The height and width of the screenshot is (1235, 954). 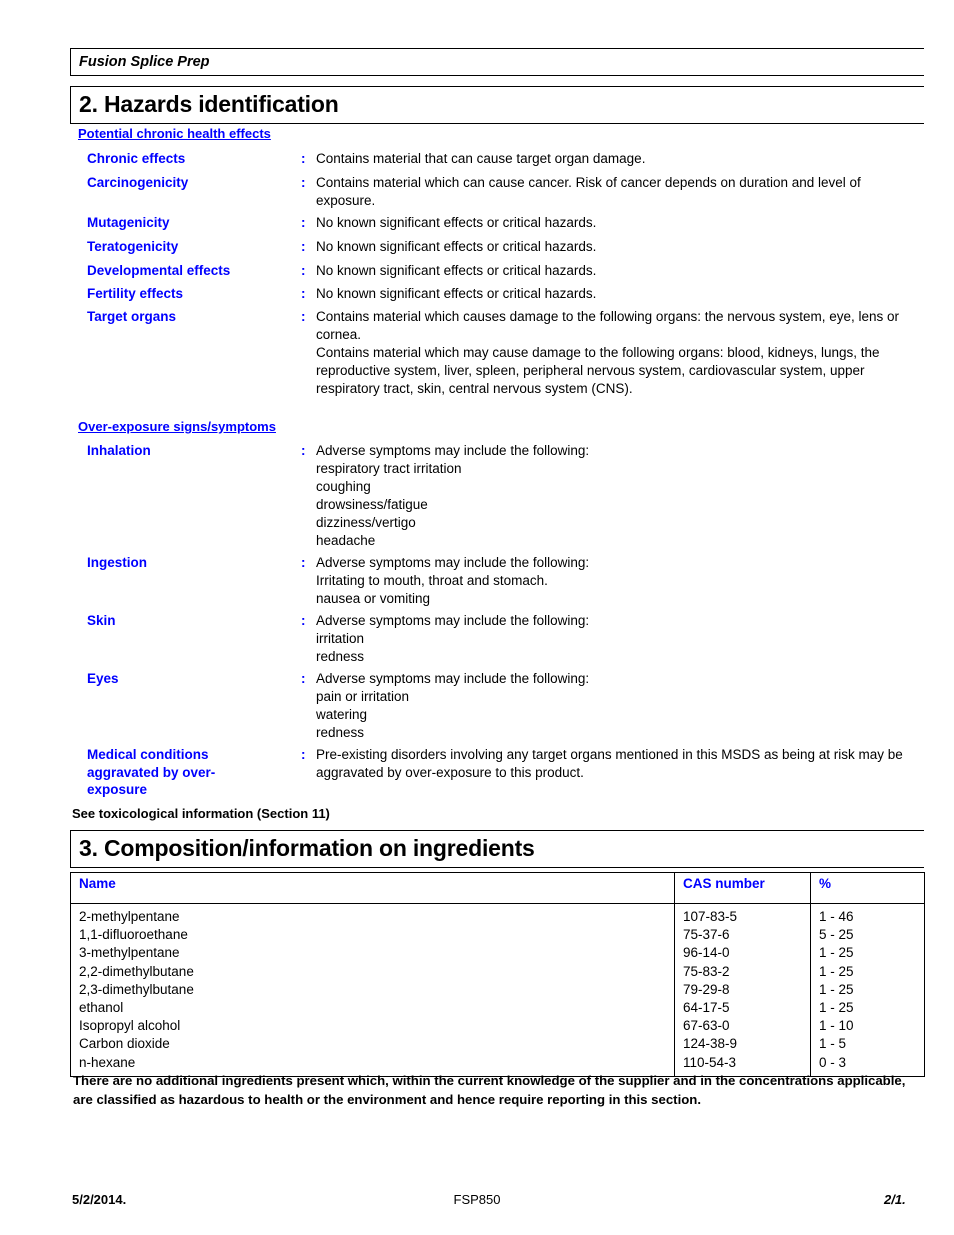 I want to click on cell-name: ethanol, so click(x=372, y=1008).